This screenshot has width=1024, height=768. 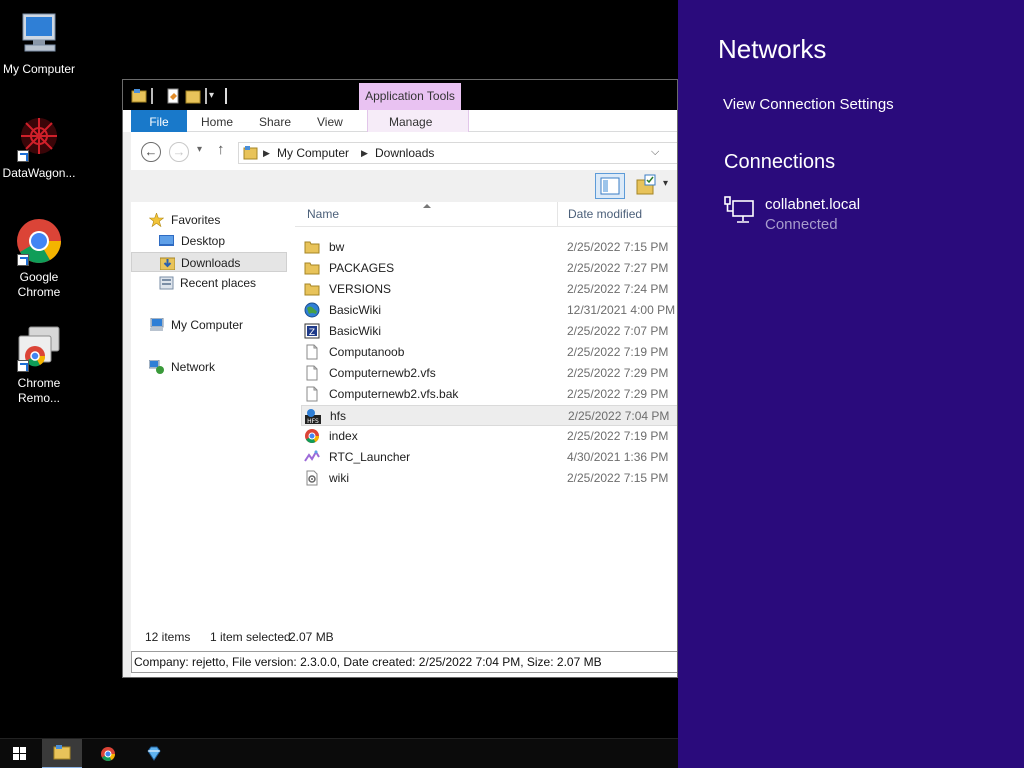 I want to click on item-count: 12 items, so click(x=168, y=637).